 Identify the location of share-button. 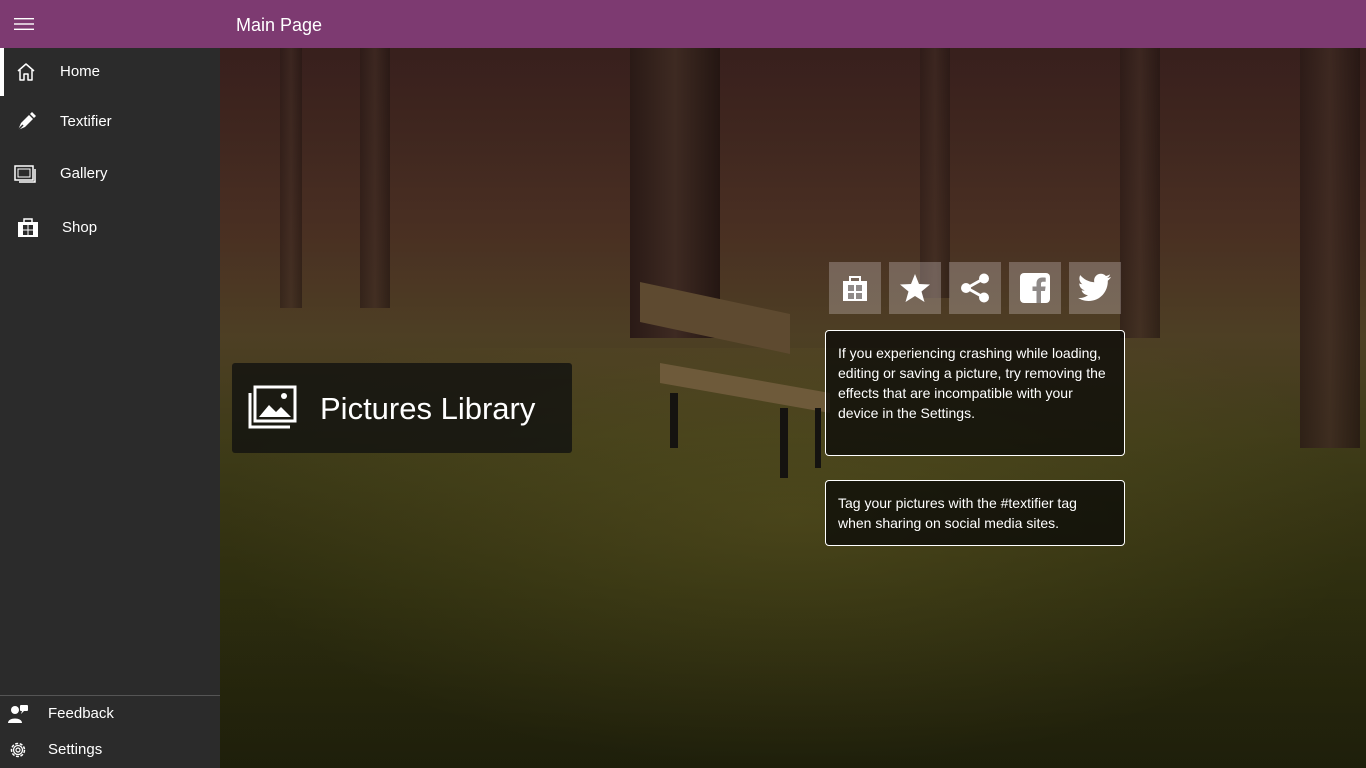
(975, 288).